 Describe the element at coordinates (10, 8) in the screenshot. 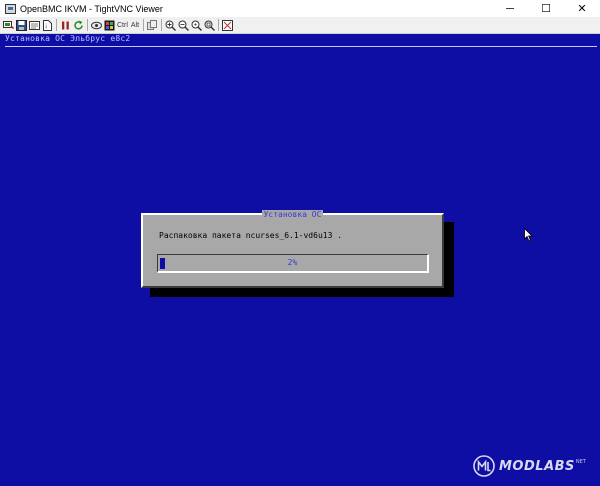

I see `vnc-app-icon` at that location.